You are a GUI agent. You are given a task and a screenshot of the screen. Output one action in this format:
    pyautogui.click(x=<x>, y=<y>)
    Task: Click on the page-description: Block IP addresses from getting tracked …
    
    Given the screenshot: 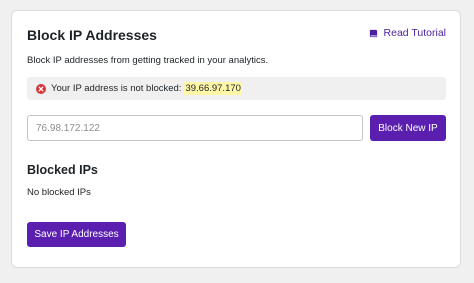 What is the action you would take?
    pyautogui.click(x=148, y=60)
    